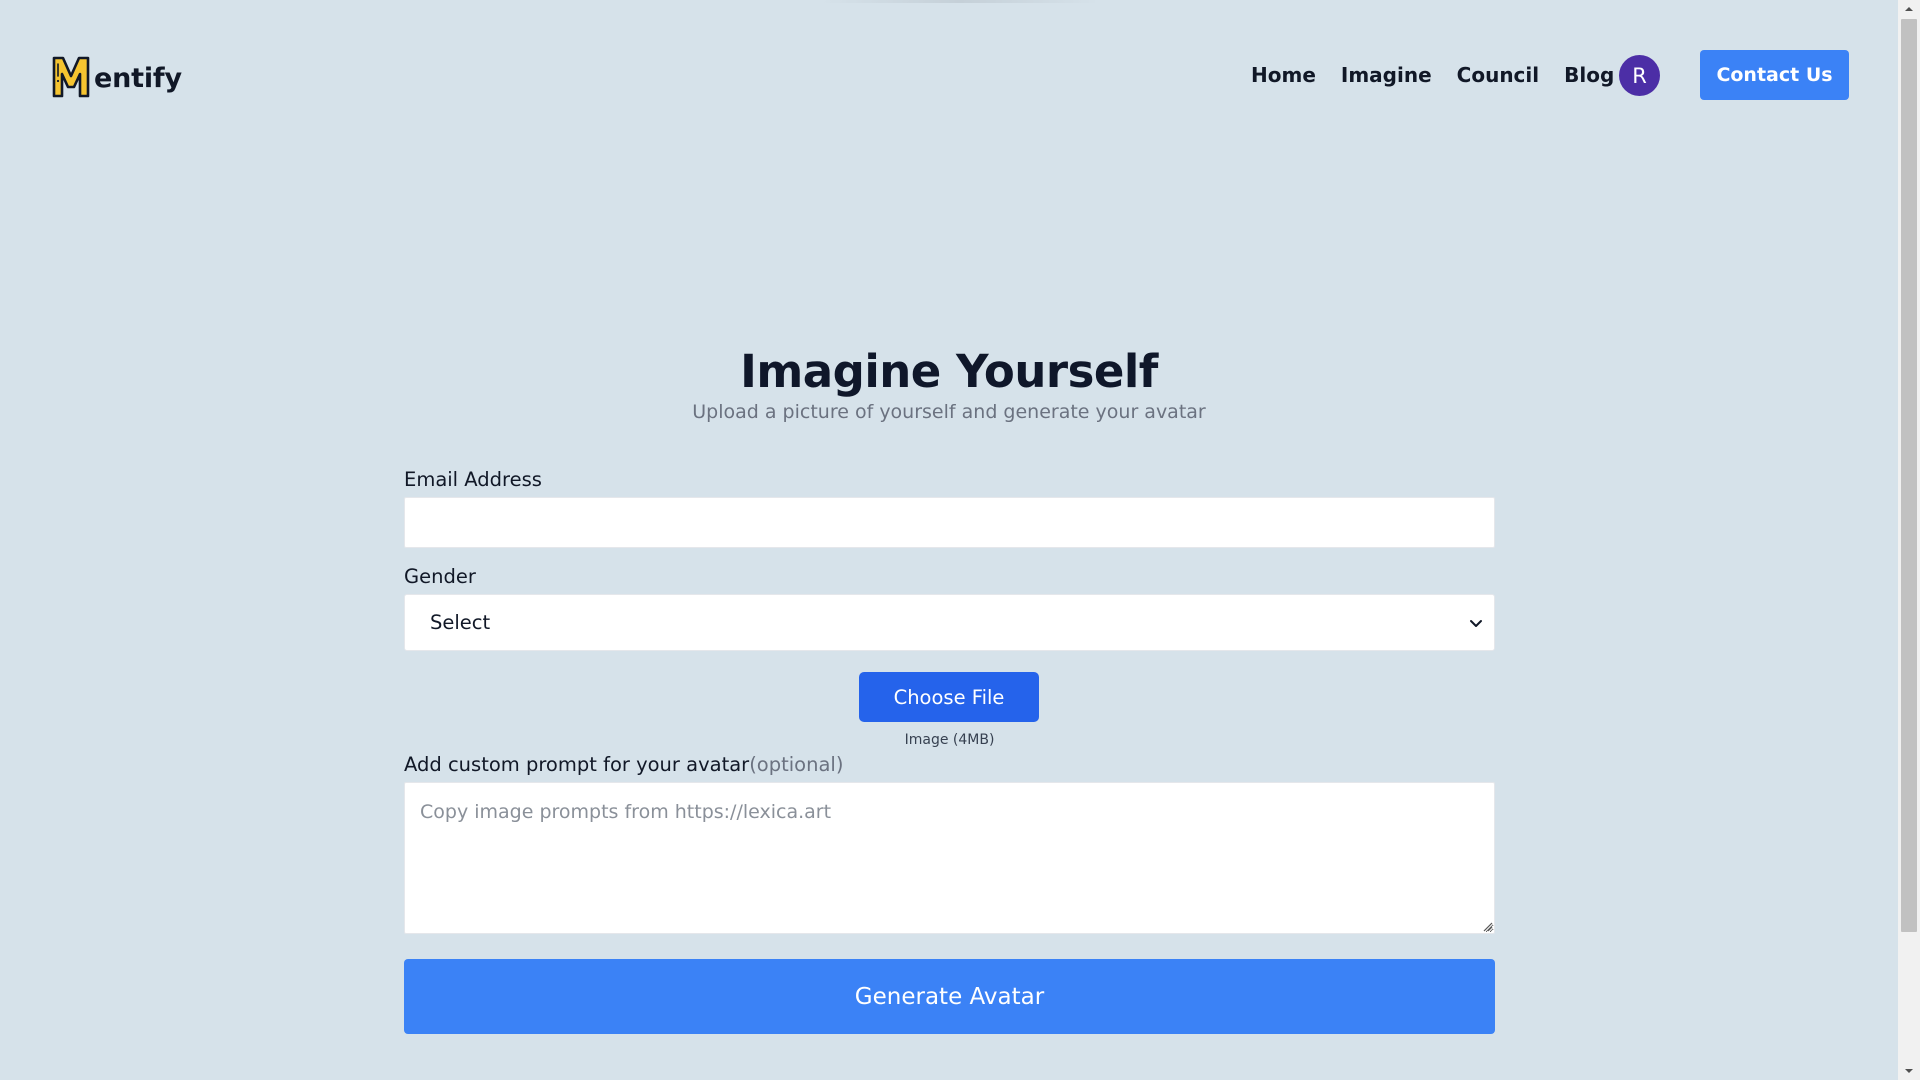  I want to click on email-field, so click(949, 522).